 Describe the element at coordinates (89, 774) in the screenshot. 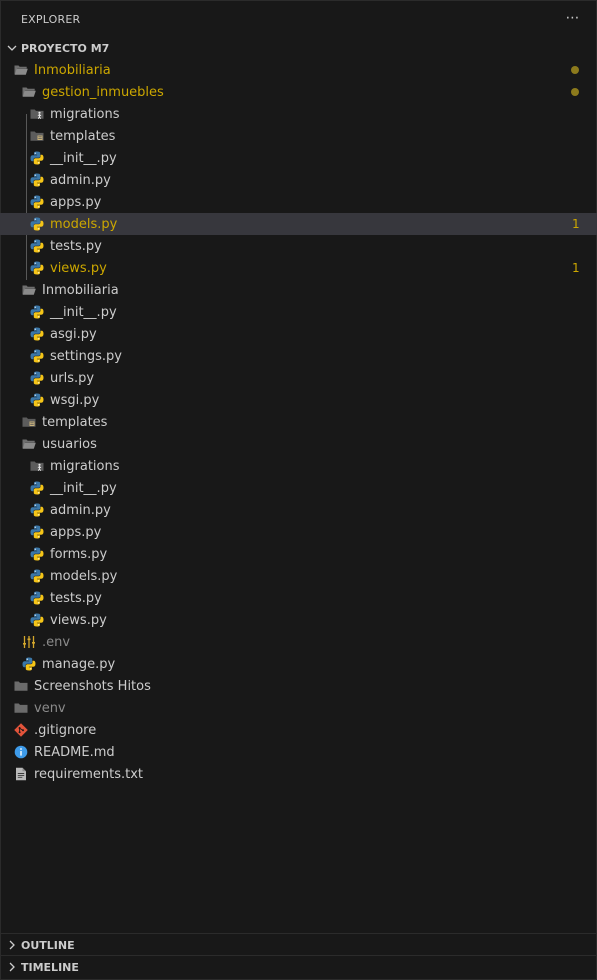

I see `tree-item-label: requirements.txt` at that location.